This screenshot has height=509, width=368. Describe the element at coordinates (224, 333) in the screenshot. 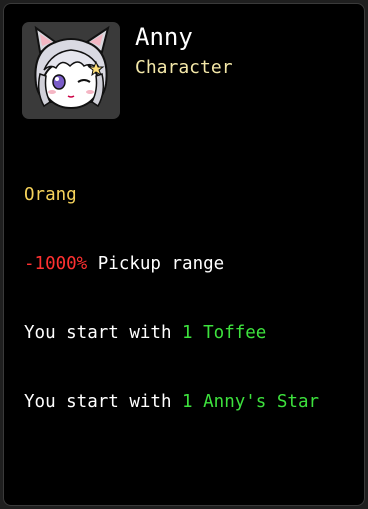

I see `stat-start-toffee-value: 1 Toffee` at that location.